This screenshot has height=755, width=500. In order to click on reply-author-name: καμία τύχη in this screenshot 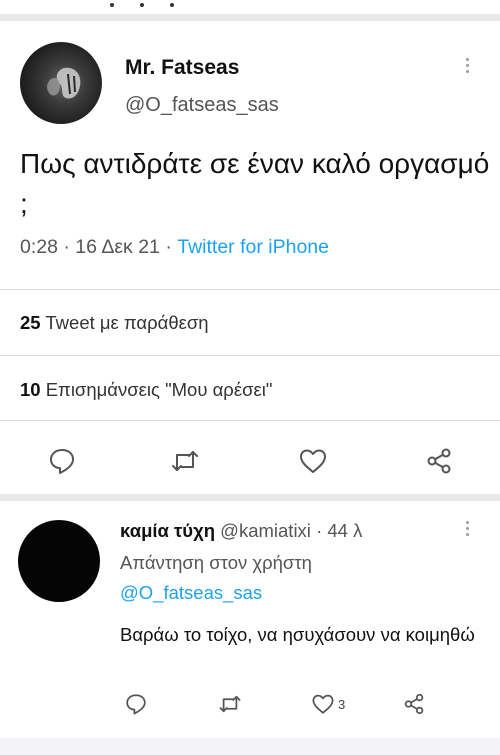, I will do `click(167, 530)`.